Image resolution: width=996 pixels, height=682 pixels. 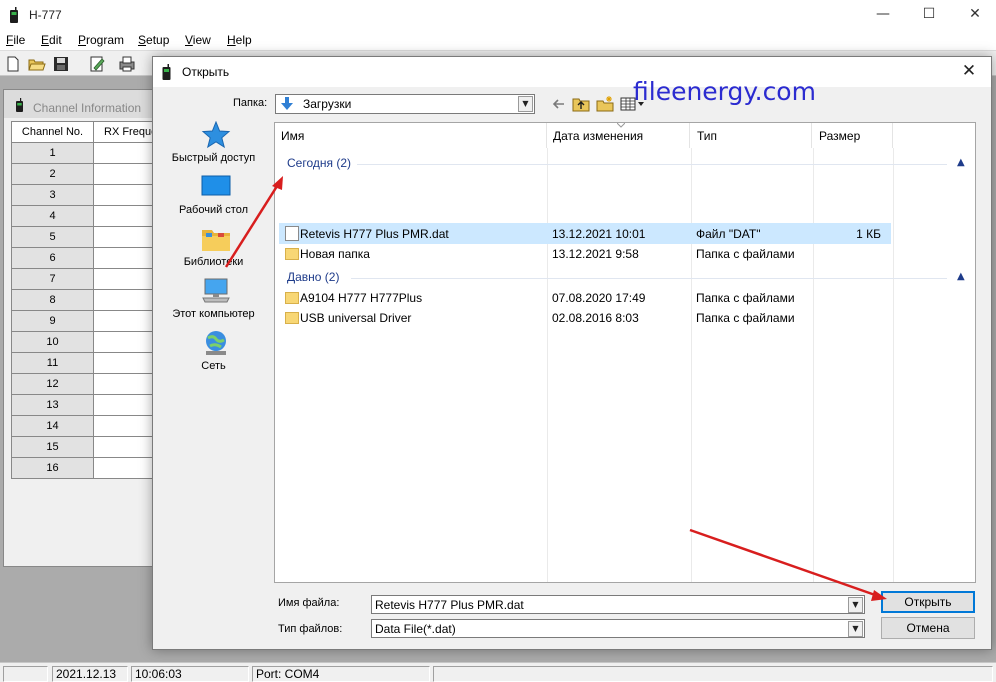 What do you see at coordinates (559, 104) in the screenshot?
I see `back-arrow-icon` at bounding box center [559, 104].